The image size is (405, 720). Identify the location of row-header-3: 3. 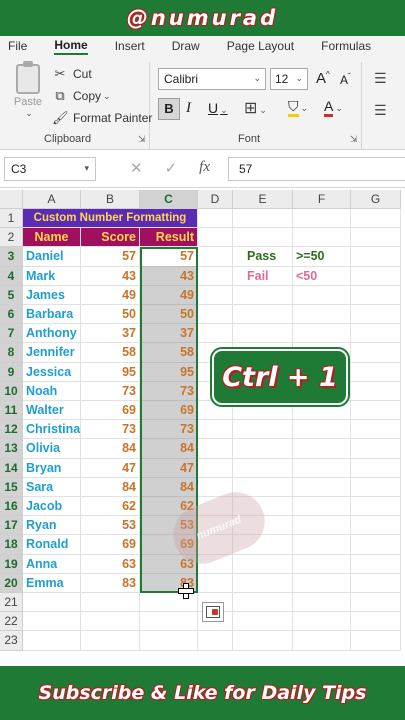
(11, 257).